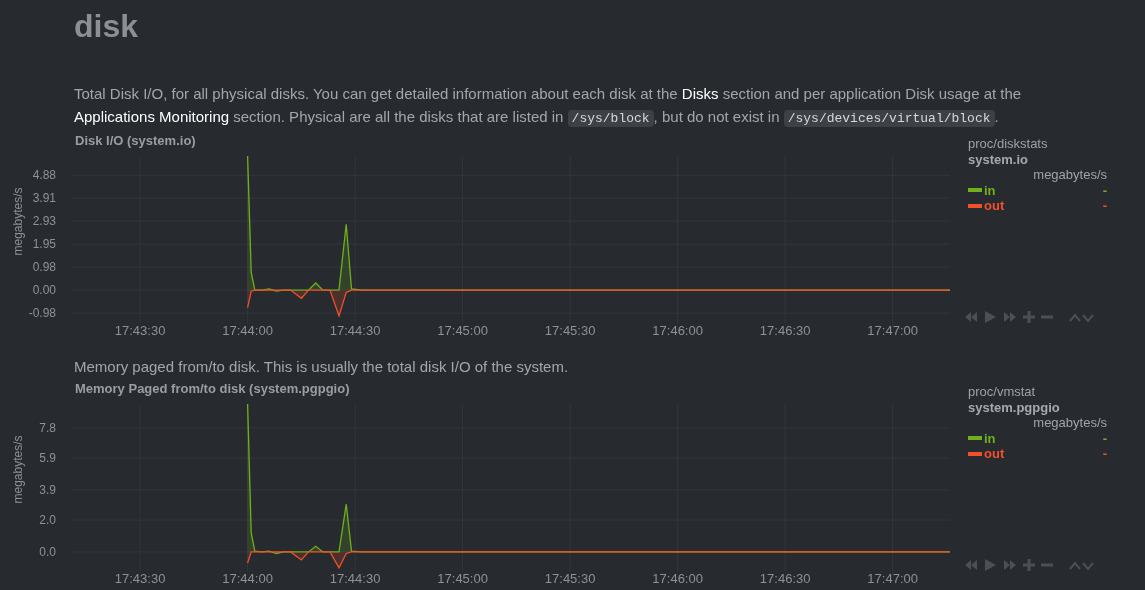 The height and width of the screenshot is (590, 1145). What do you see at coordinates (44, 244) in the screenshot?
I see `y-axis-label: 1.95` at bounding box center [44, 244].